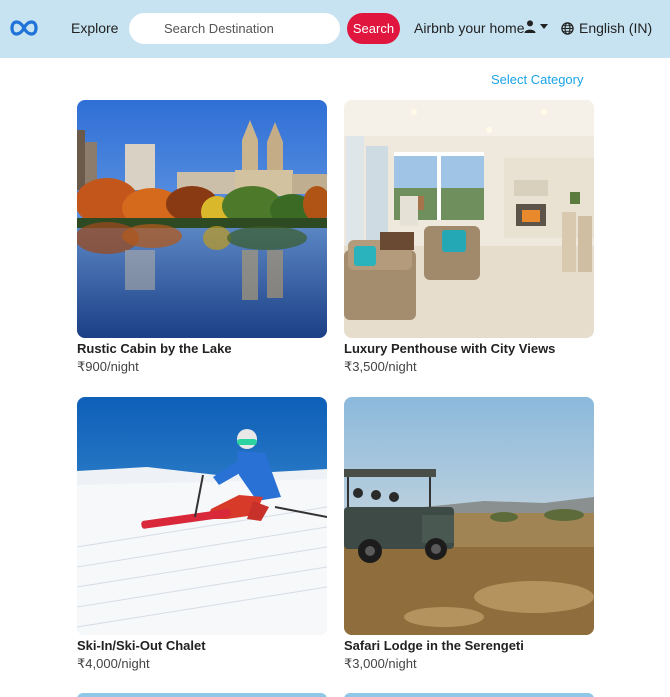 Image resolution: width=670 pixels, height=697 pixels. I want to click on listing-photo-skier, so click(202, 516).